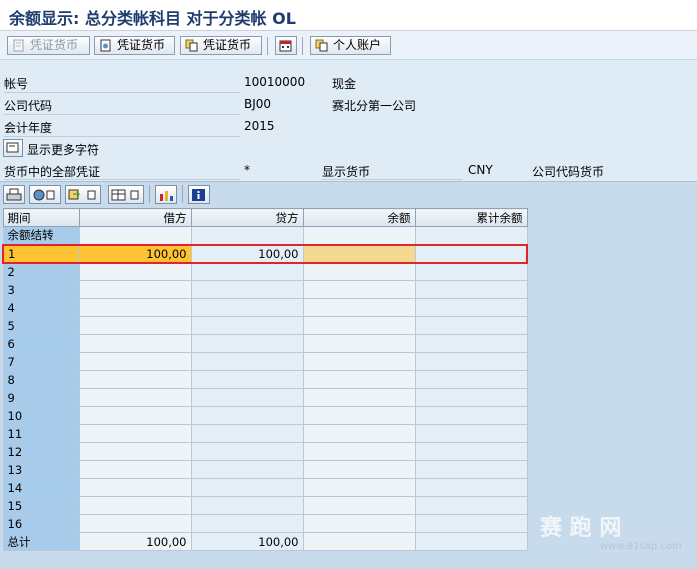  I want to click on table-row: 2, so click(265, 271).